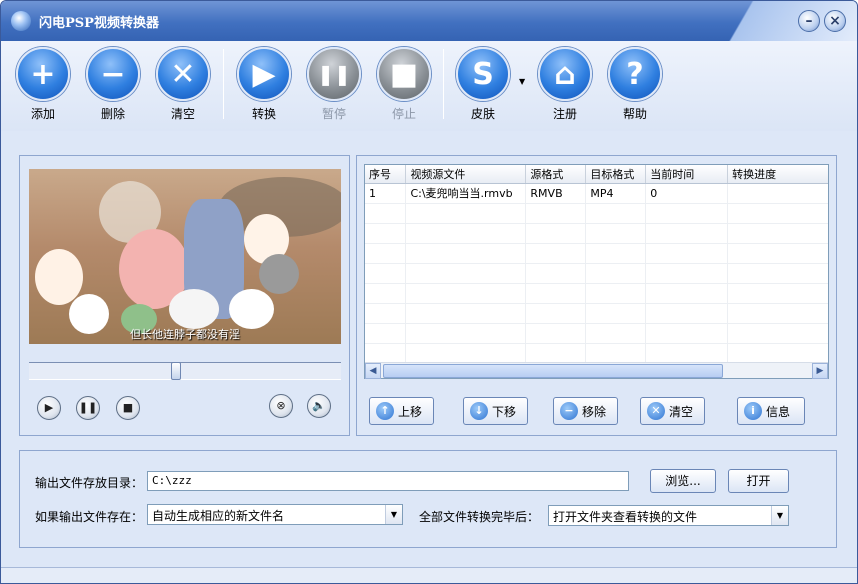  What do you see at coordinates (616, 193) in the screenshot?
I see `table-cell: MP4` at bounding box center [616, 193].